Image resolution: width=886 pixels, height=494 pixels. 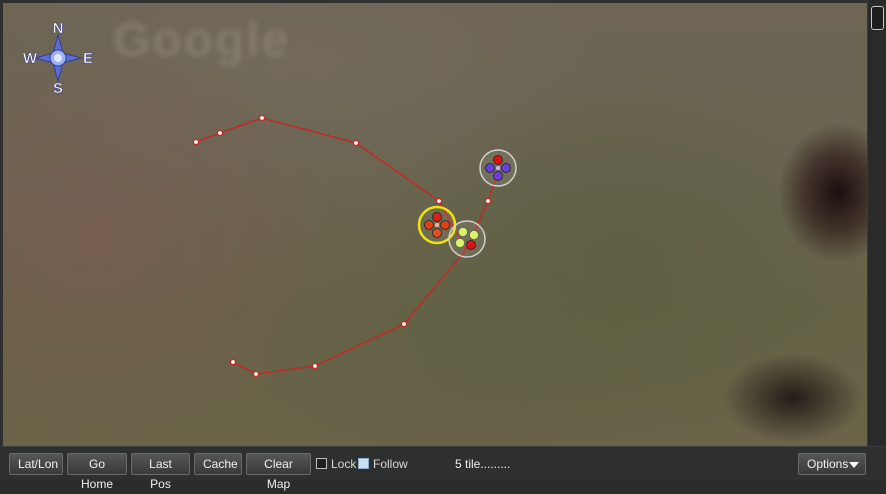 What do you see at coordinates (30, 58) in the screenshot?
I see `compass-west: W` at bounding box center [30, 58].